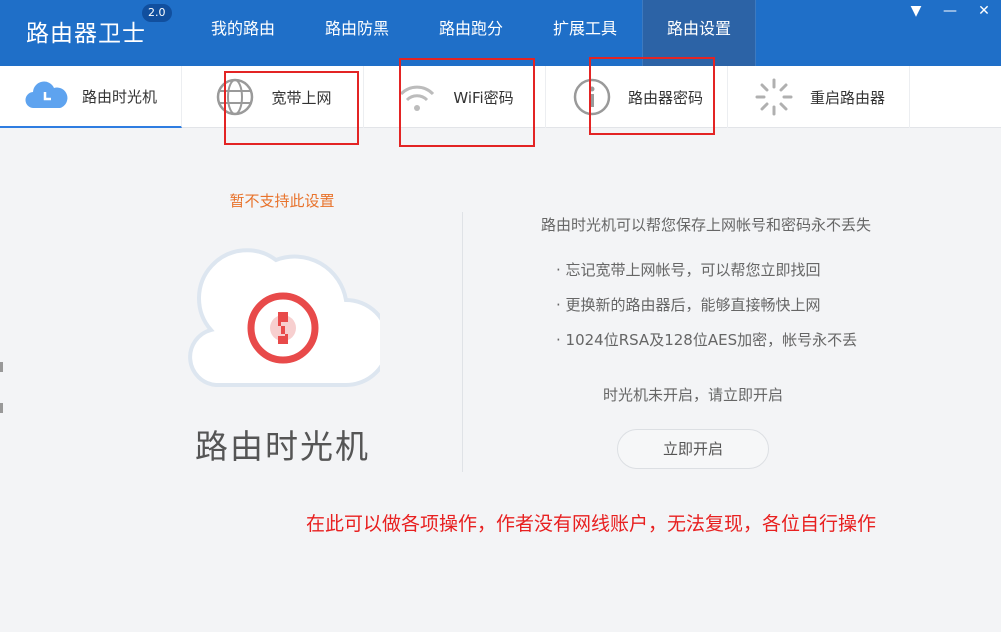 Image resolution: width=1001 pixels, height=632 pixels. I want to click on vertical-divider, so click(462, 342).